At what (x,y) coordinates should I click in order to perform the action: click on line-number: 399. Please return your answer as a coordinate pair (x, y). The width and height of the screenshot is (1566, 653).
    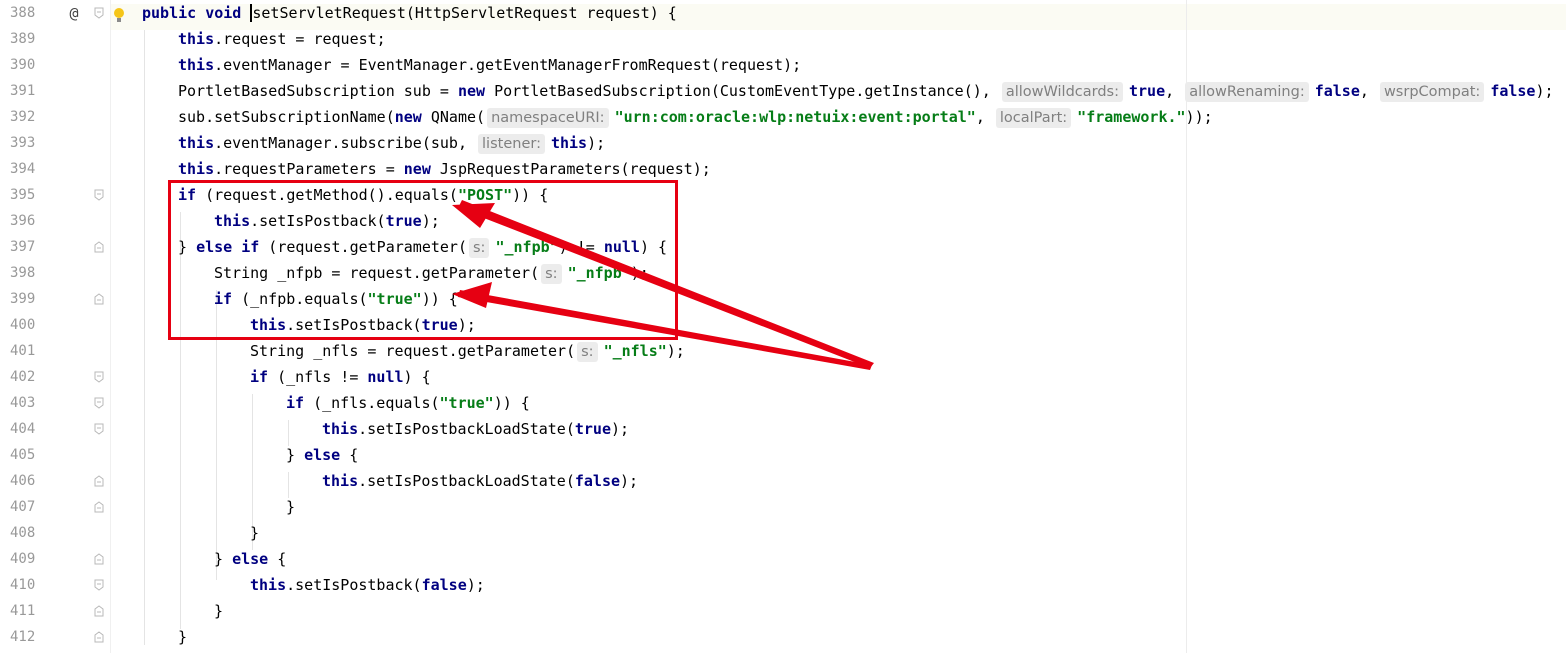
    Looking at the image, I should click on (23, 299).